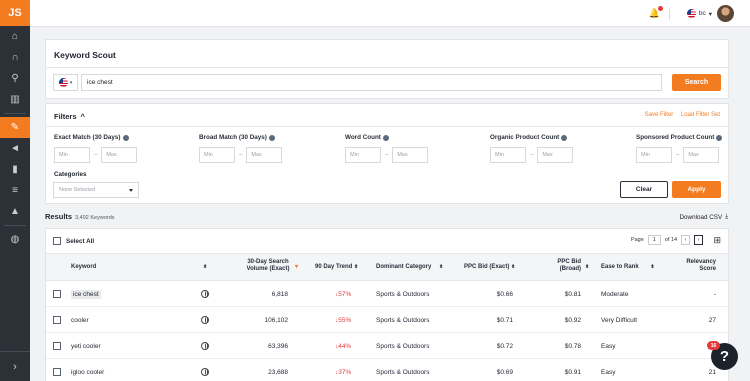  What do you see at coordinates (699, 13) in the screenshot?
I see `locale-selector: bc ▾` at bounding box center [699, 13].